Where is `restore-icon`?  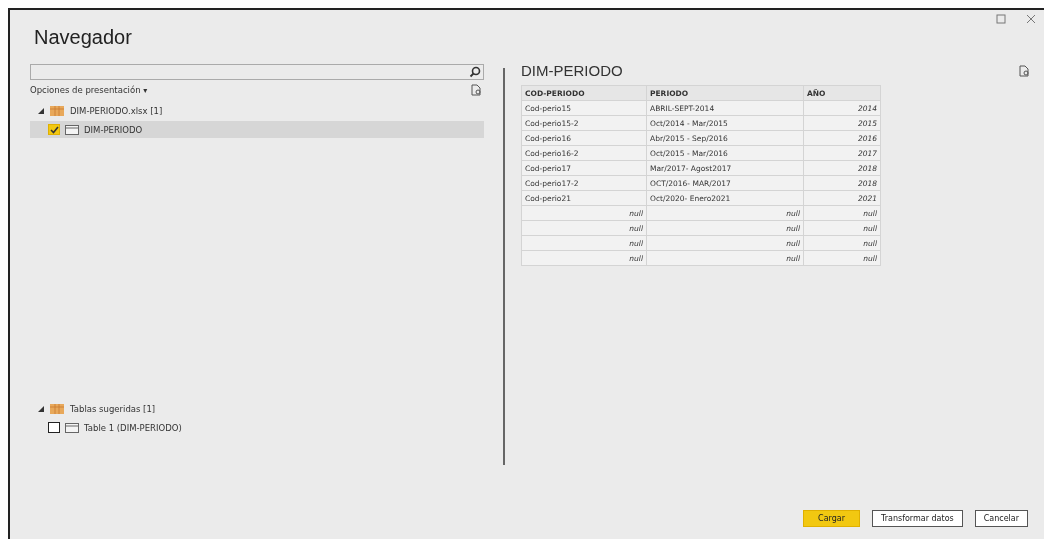
restore-icon is located at coordinates (1001, 19).